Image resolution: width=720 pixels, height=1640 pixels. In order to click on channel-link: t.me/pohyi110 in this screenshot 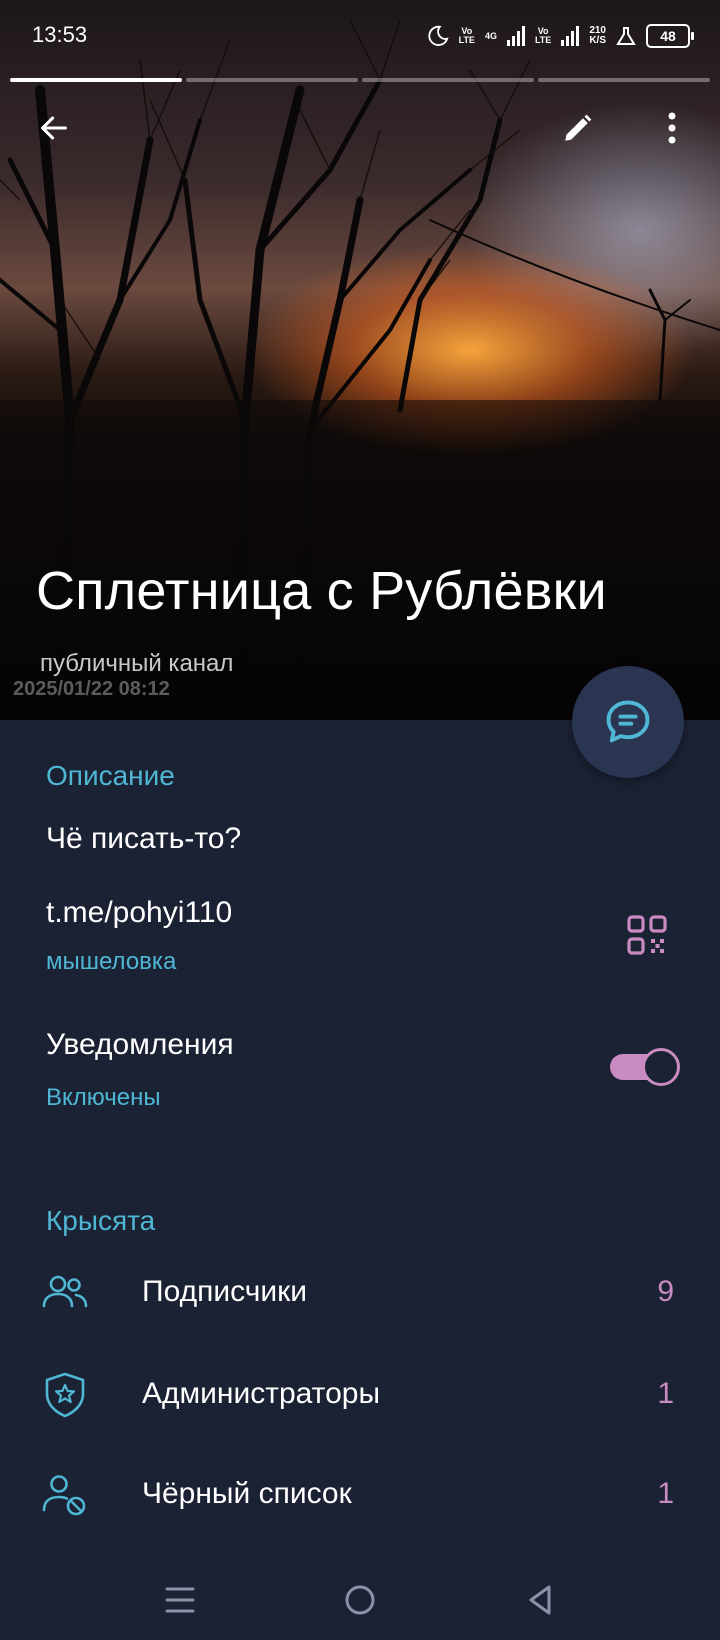, I will do `click(139, 913)`.